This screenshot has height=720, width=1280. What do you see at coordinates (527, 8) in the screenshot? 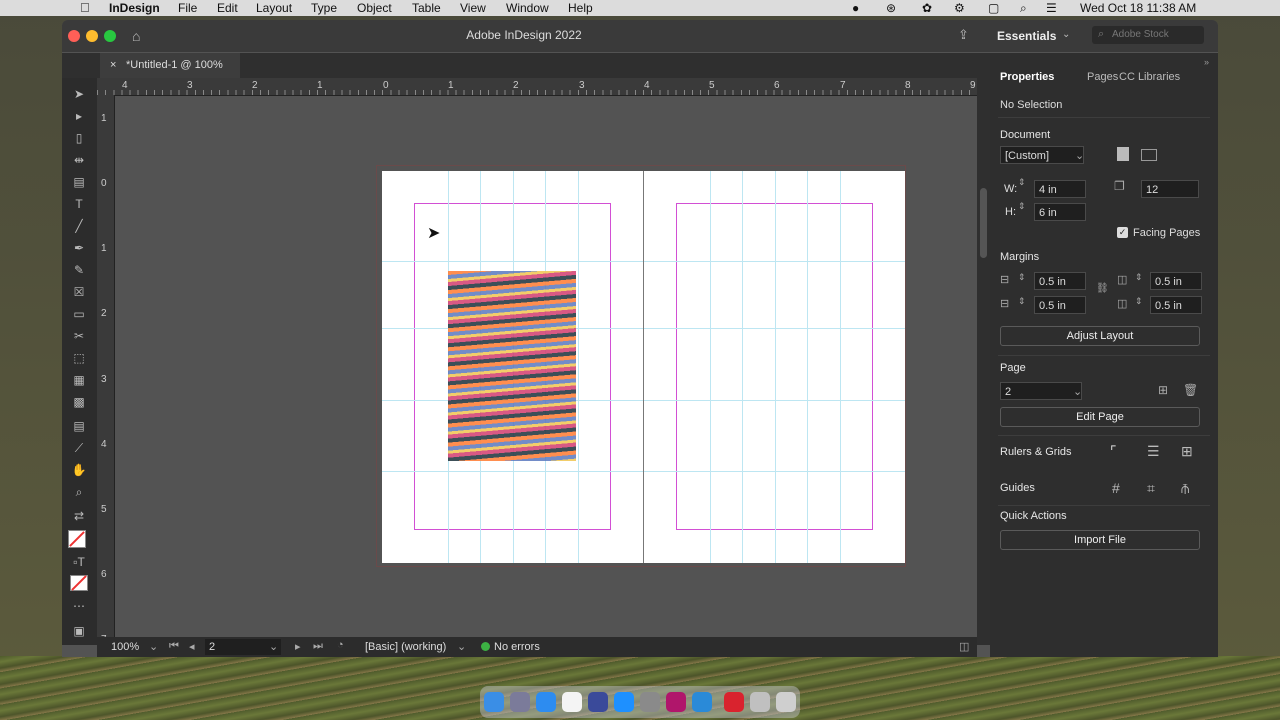
I see `menu-window: Window` at bounding box center [527, 8].